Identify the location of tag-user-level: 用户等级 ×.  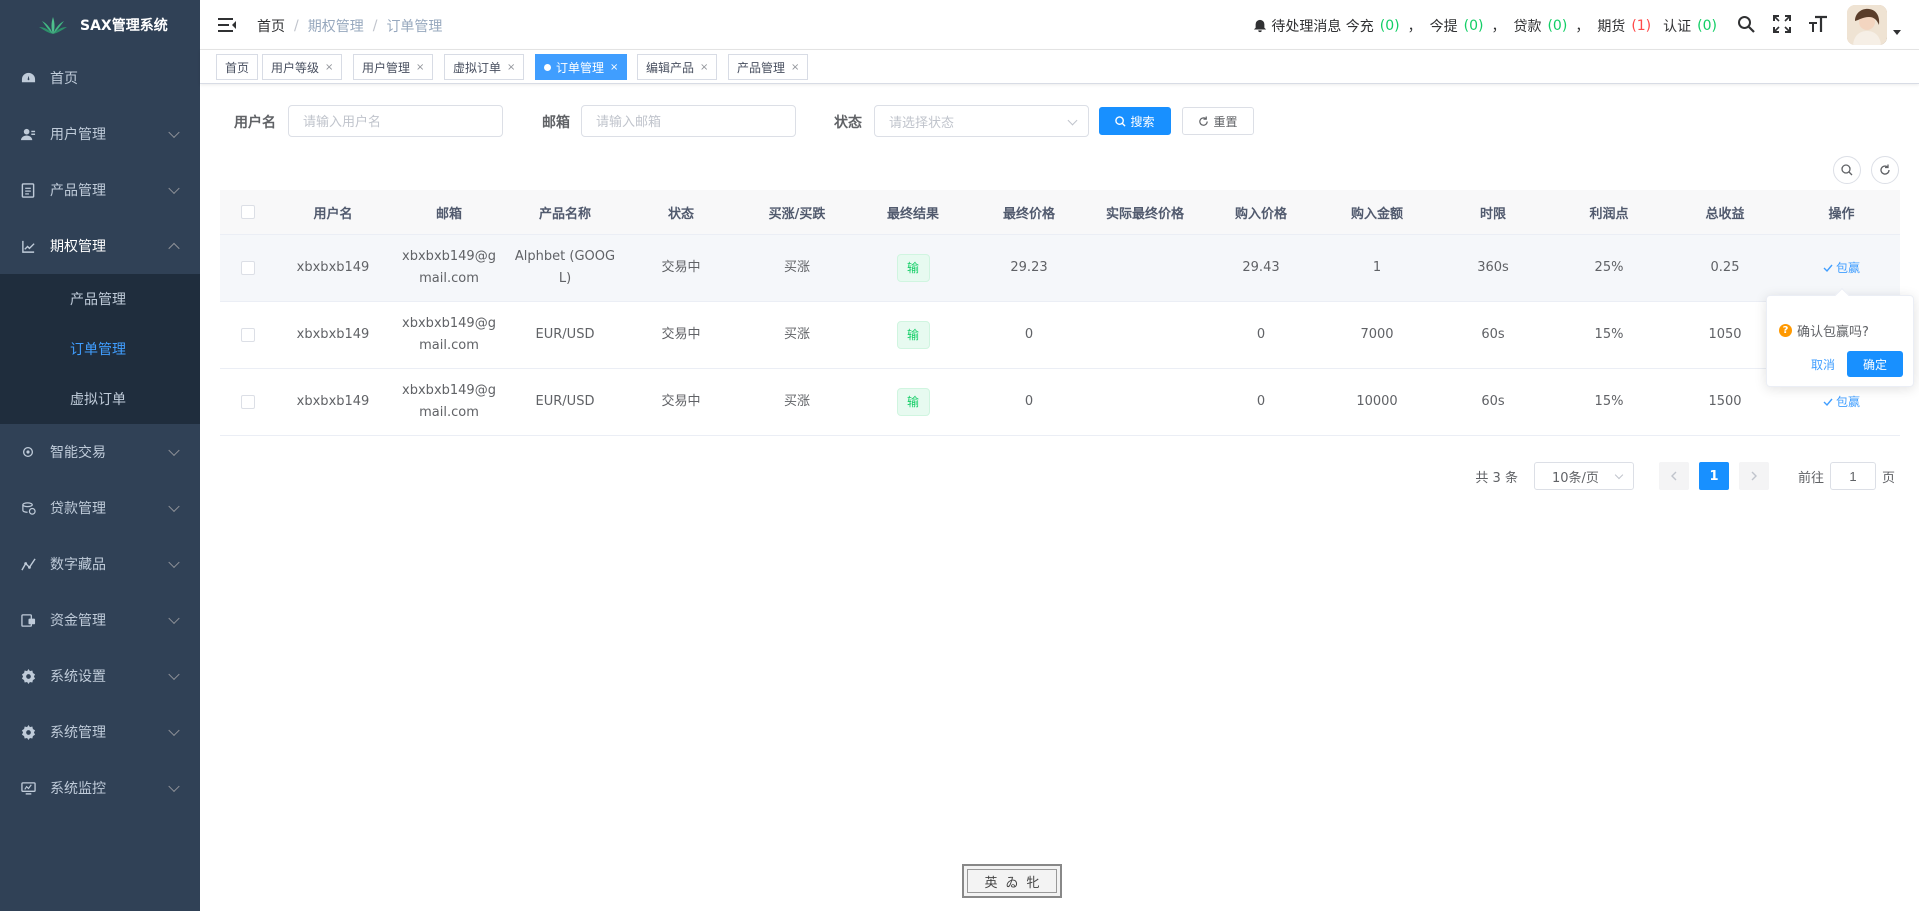
(302, 67).